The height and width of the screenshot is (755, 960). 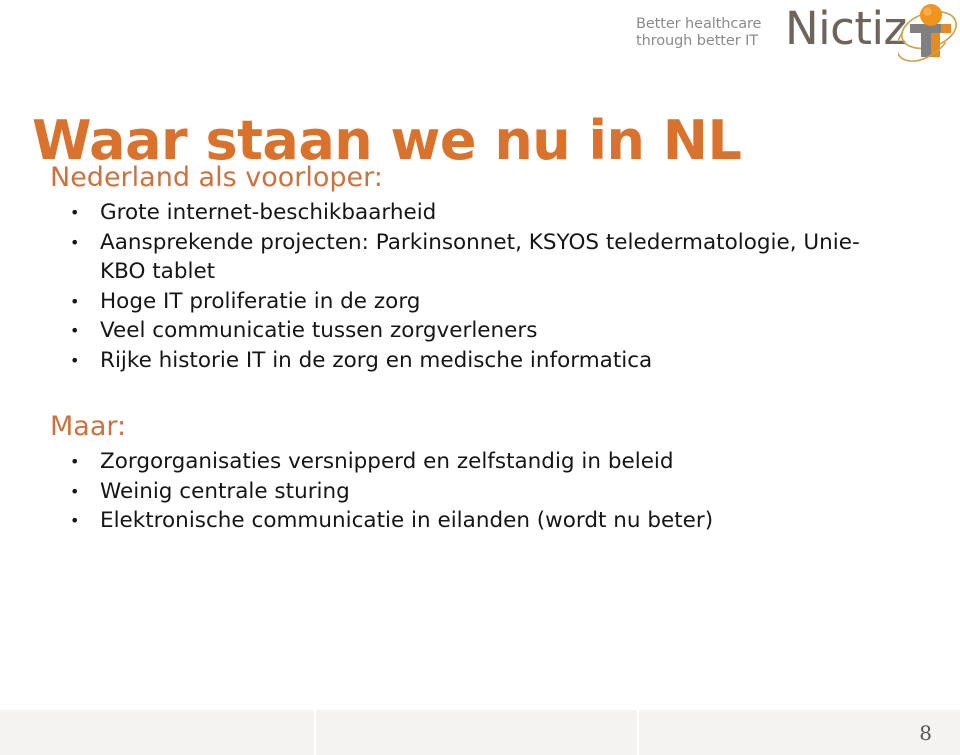 What do you see at coordinates (846, 28) in the screenshot?
I see `brand-wordmark: Nictiz` at bounding box center [846, 28].